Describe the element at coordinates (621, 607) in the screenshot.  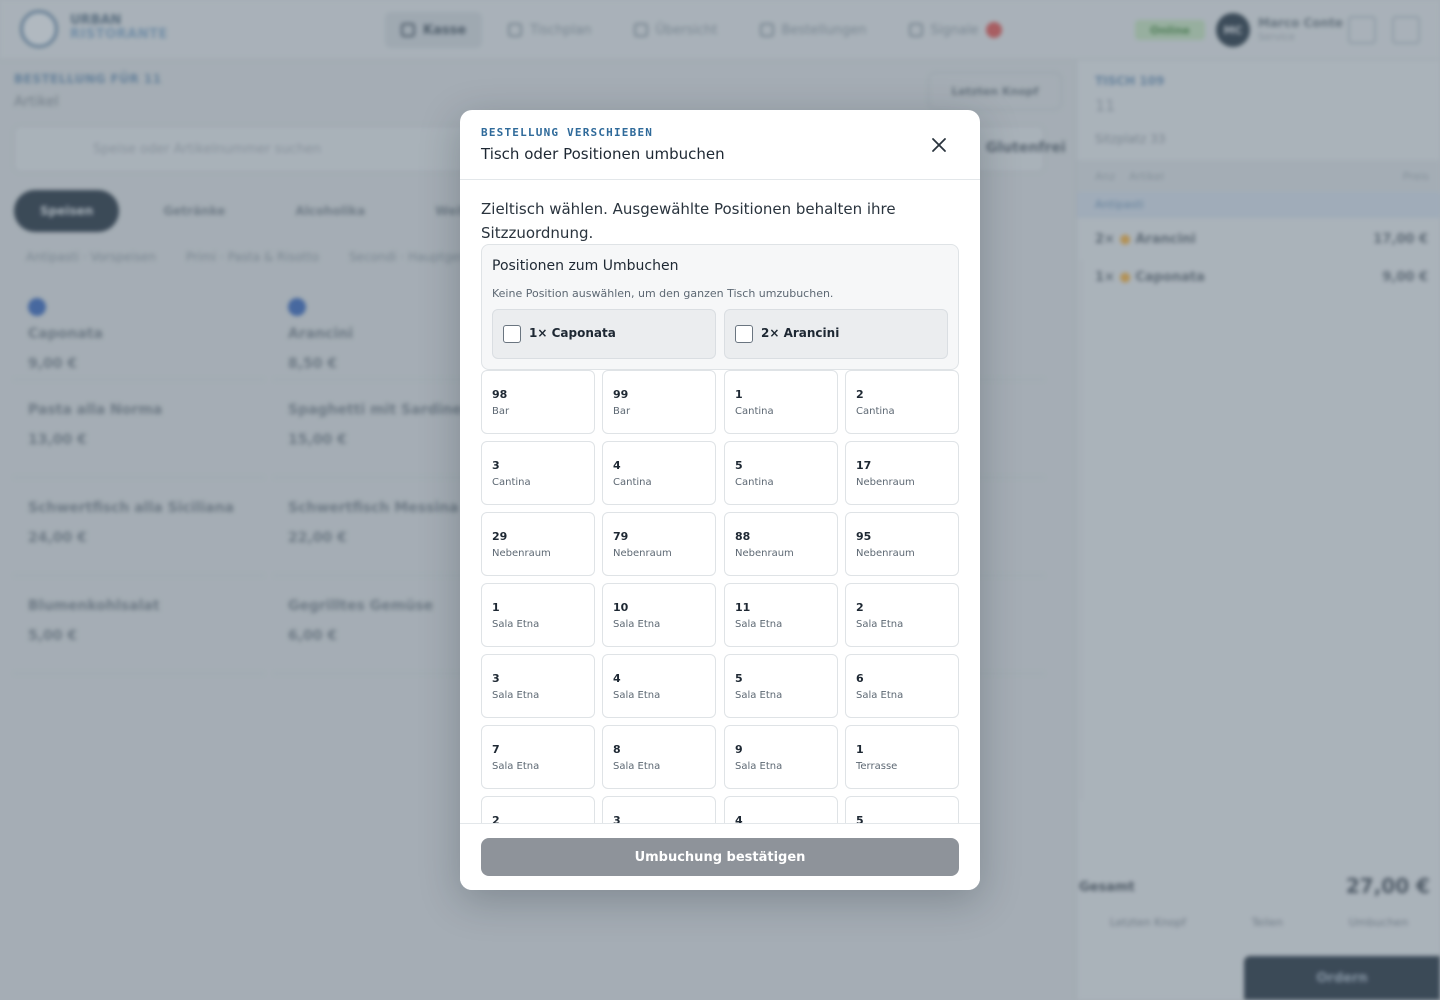
I see `table-number: 10` at that location.